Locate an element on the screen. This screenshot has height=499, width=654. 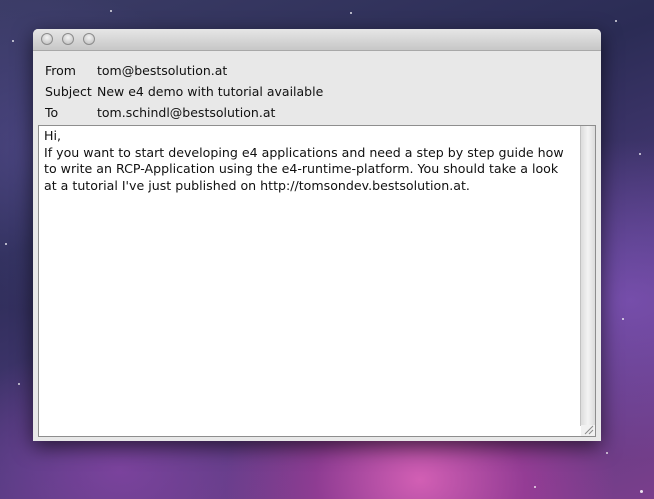
from-value: tom@bestsolution.at is located at coordinates (162, 70).